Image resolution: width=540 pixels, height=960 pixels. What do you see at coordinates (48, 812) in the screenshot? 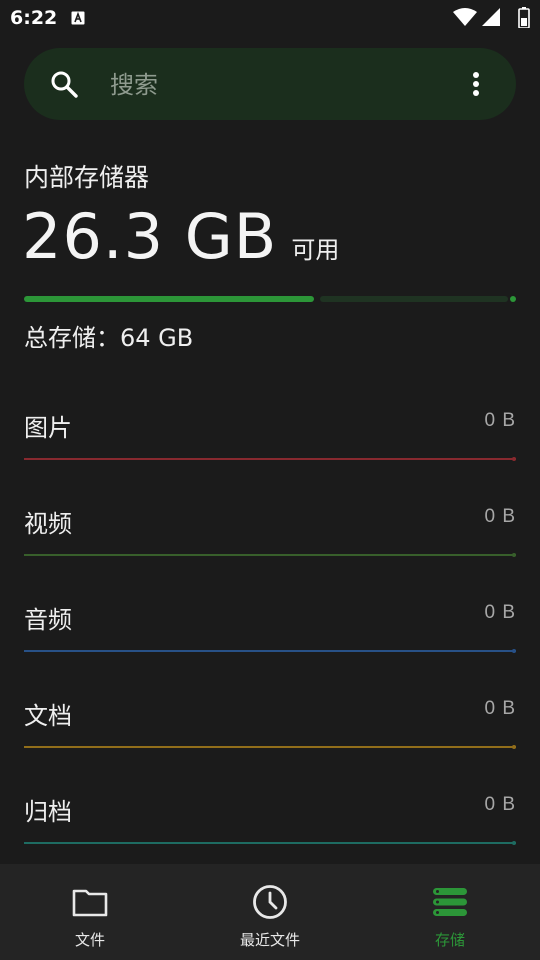
I see `category-name: 归档` at bounding box center [48, 812].